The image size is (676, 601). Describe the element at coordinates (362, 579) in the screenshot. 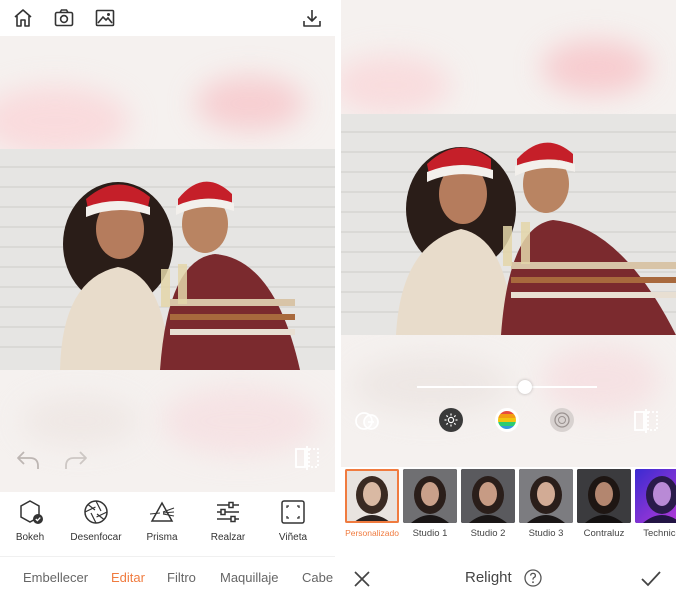

I see `close-icon` at that location.